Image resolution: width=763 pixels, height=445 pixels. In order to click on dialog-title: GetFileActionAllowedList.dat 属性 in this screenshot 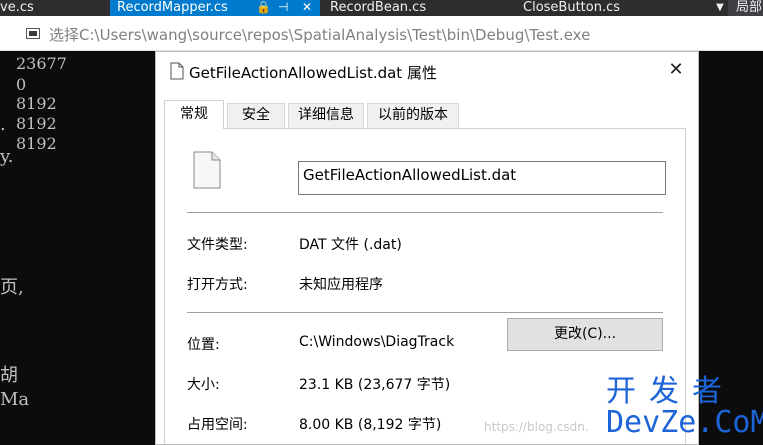, I will do `click(313, 73)`.